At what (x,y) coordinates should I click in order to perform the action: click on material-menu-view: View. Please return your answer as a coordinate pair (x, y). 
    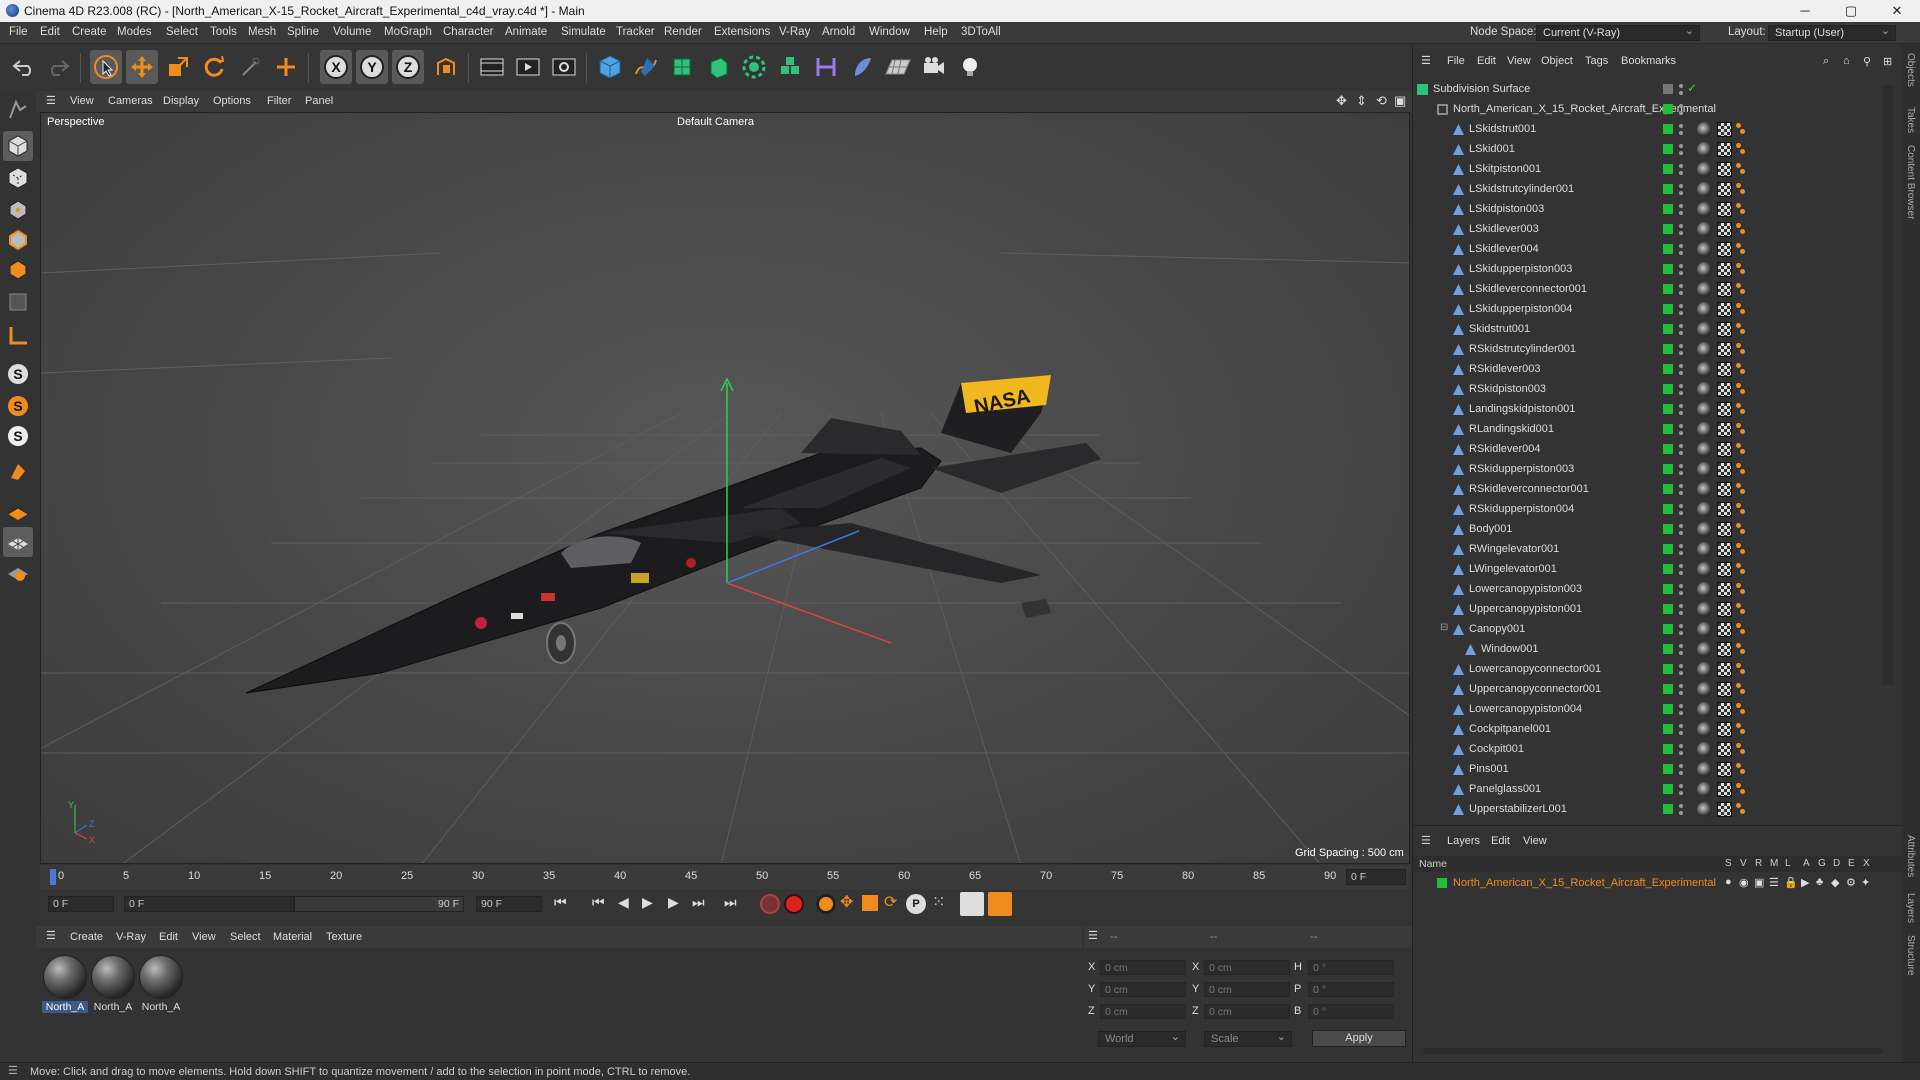
    Looking at the image, I should click on (204, 937).